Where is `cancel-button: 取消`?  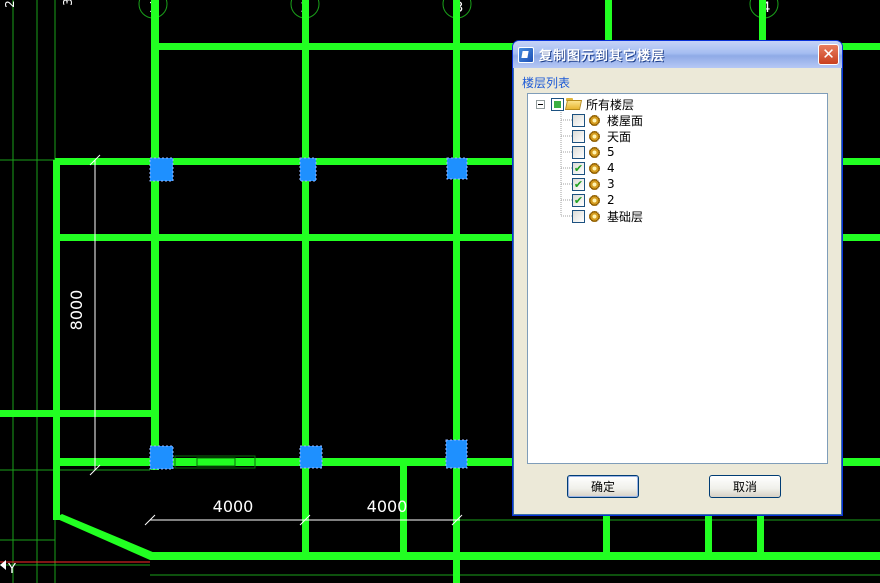 cancel-button: 取消 is located at coordinates (745, 486).